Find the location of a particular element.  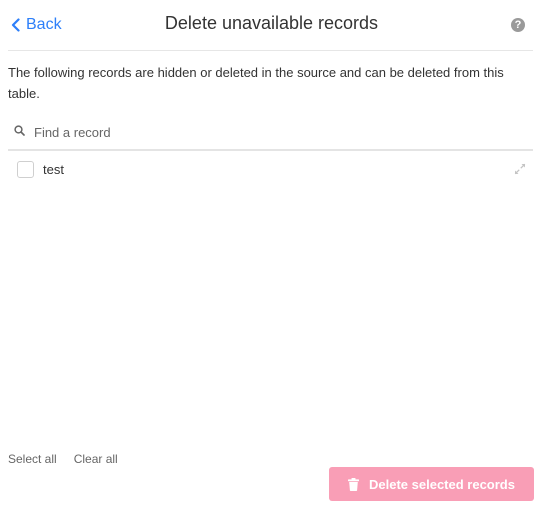

search-divider is located at coordinates (270, 150).